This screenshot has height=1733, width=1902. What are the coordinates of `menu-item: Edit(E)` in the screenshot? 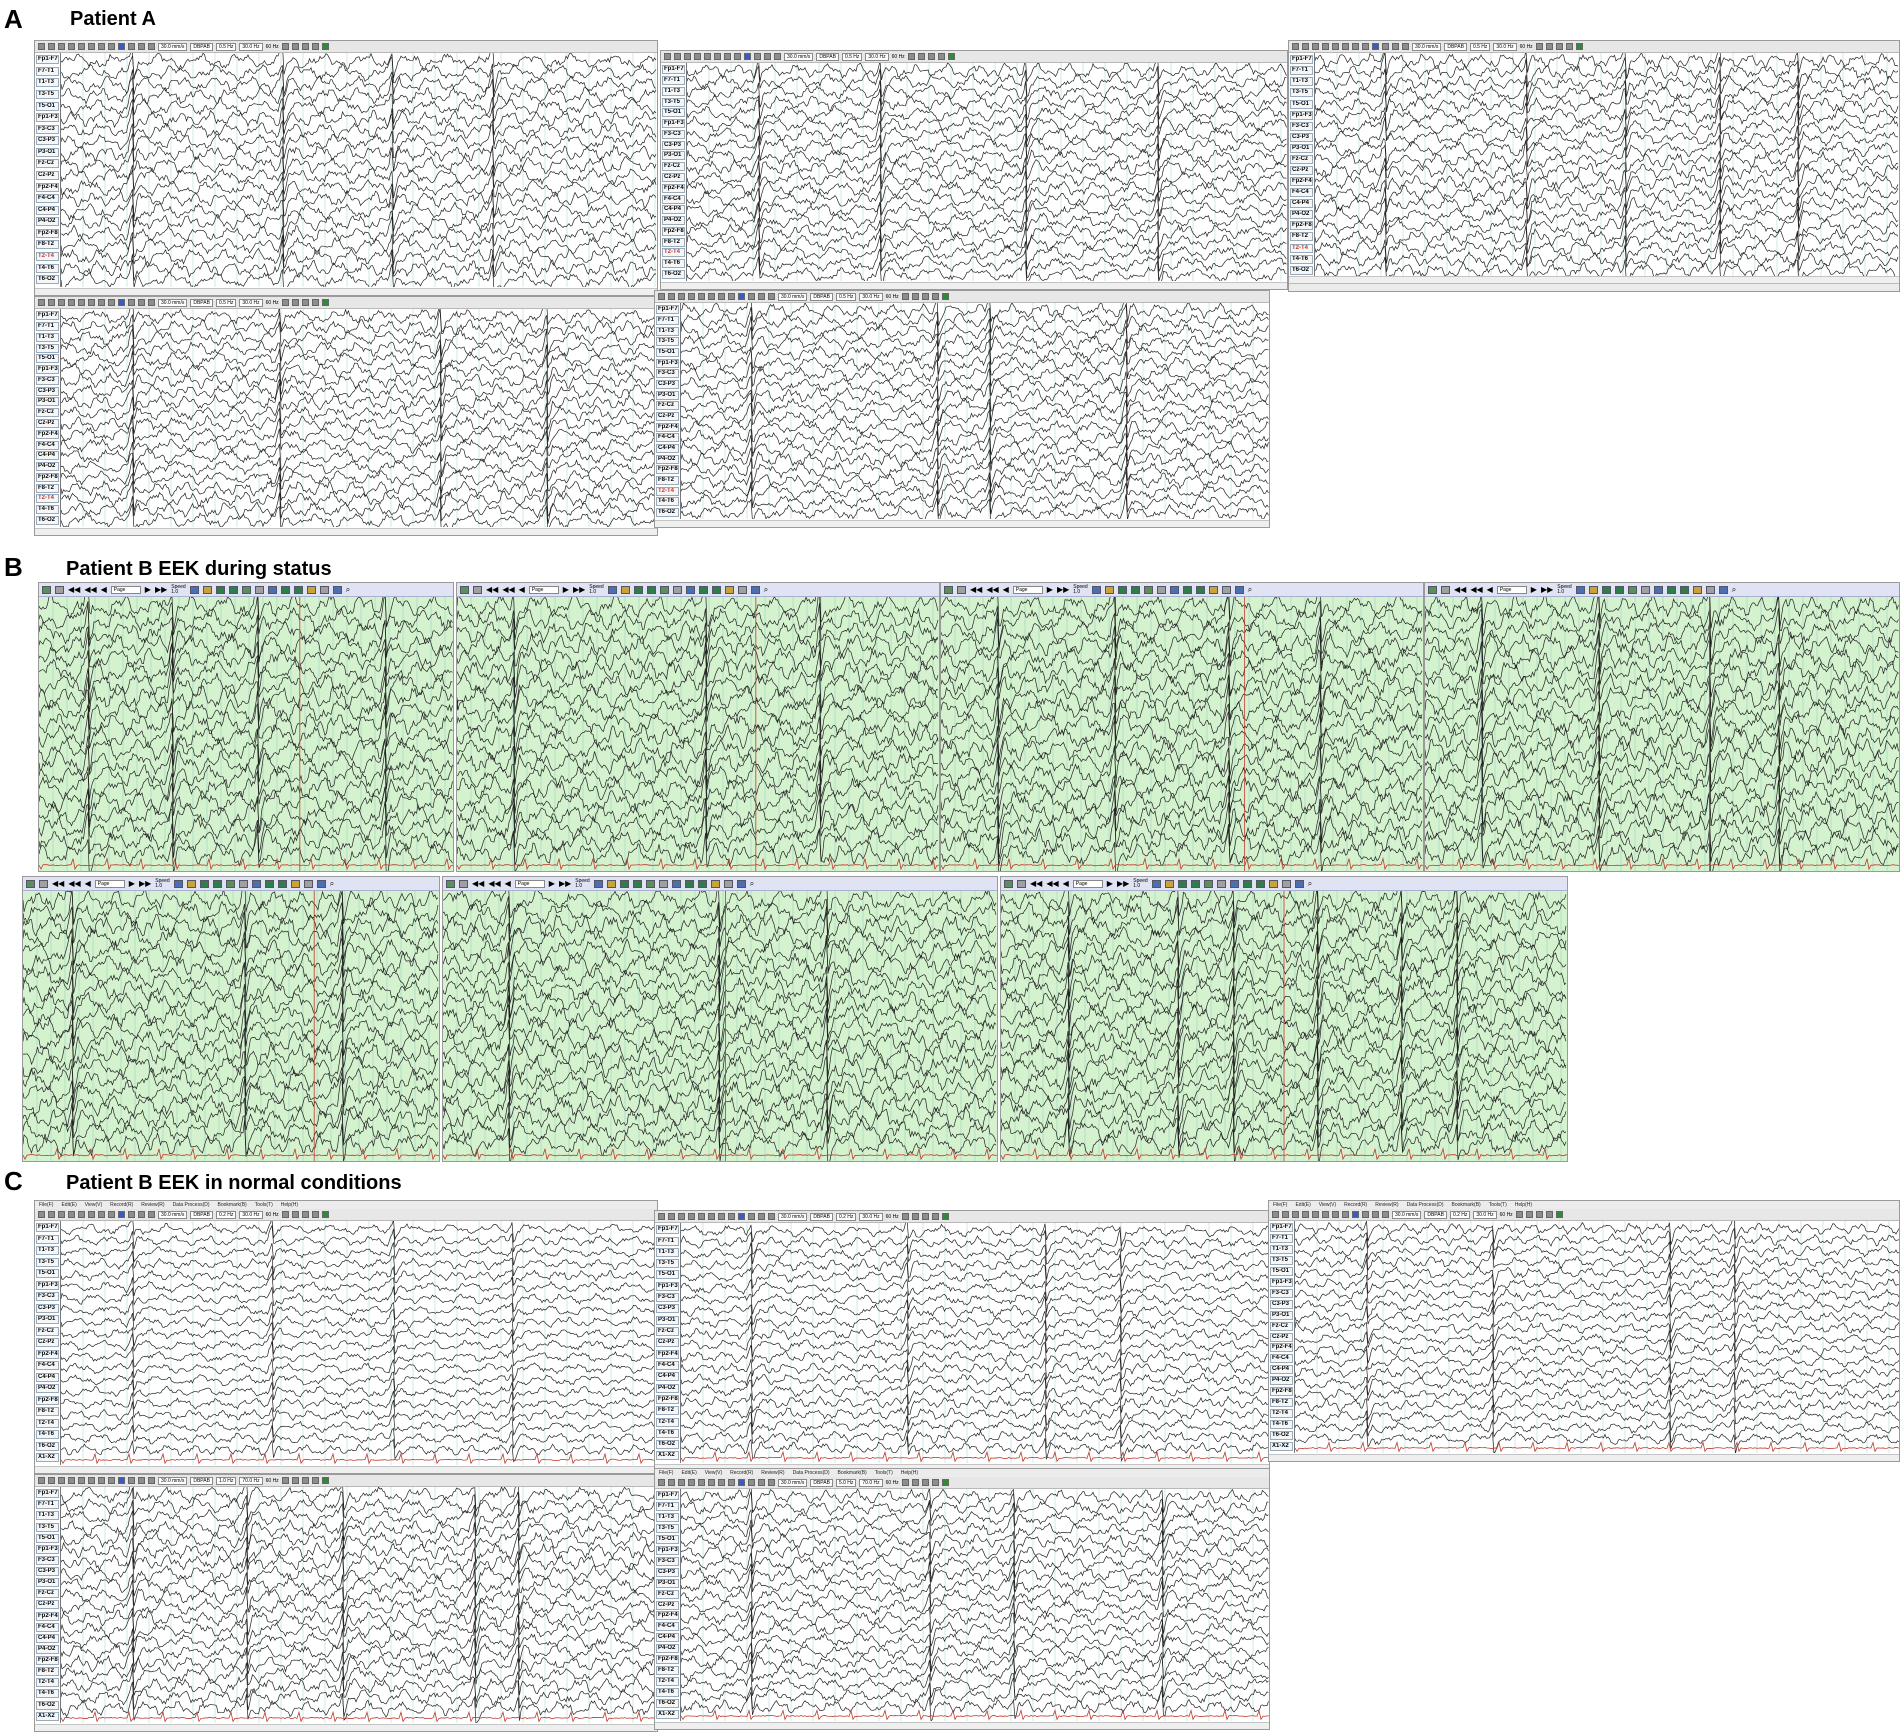 It's located at (68, 1205).